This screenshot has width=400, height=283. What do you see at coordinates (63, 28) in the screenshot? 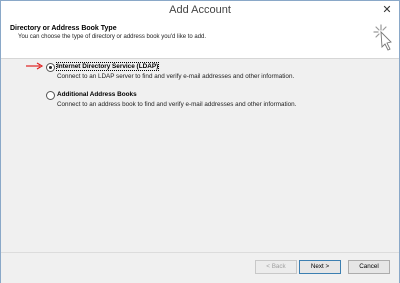
I see `header-title: Directory or Address Book Type` at bounding box center [63, 28].